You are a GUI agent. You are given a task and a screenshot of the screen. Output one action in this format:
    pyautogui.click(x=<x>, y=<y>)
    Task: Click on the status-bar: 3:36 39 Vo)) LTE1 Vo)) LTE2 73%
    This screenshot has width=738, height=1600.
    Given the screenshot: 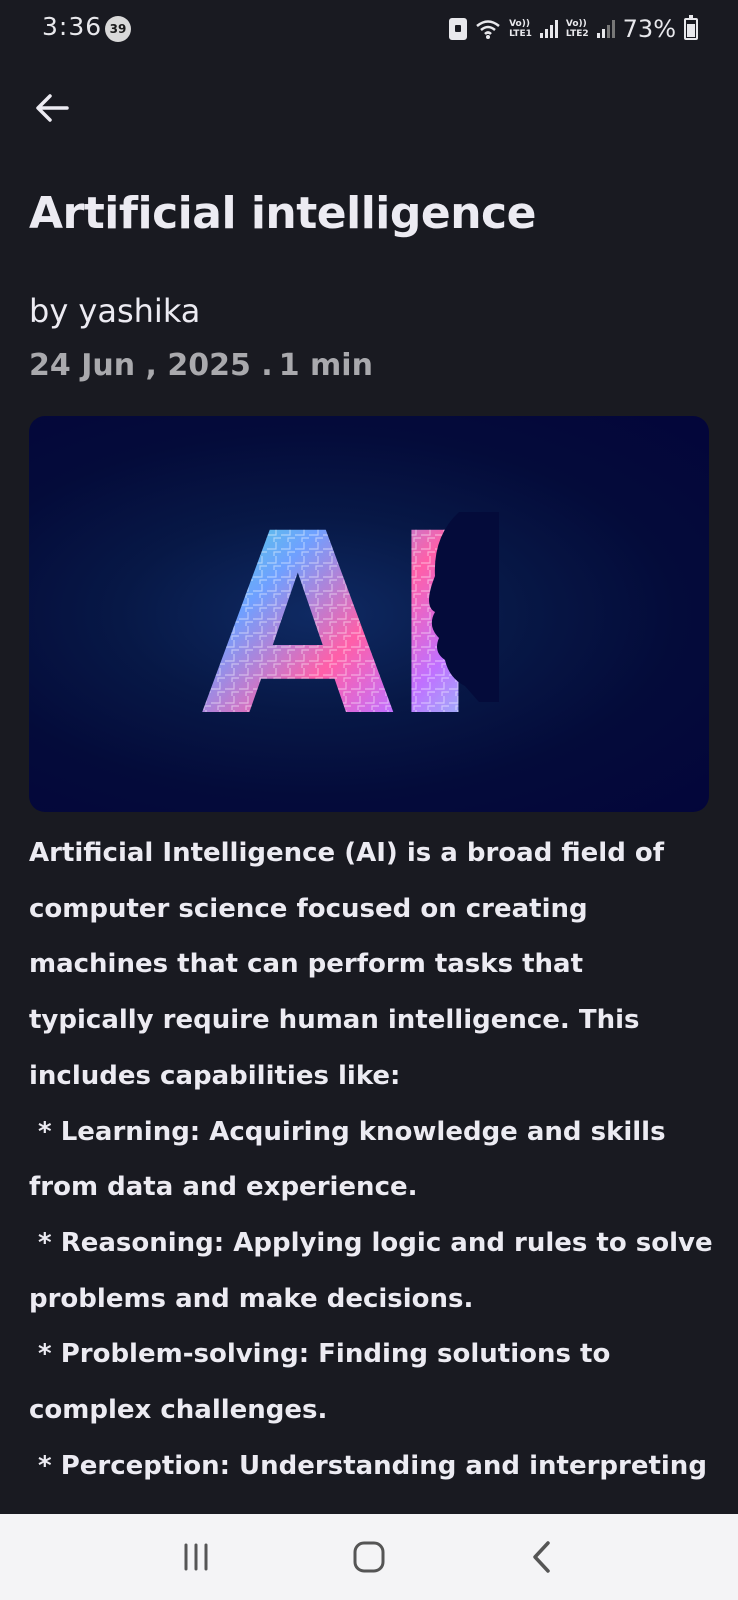 What is the action you would take?
    pyautogui.click(x=369, y=29)
    